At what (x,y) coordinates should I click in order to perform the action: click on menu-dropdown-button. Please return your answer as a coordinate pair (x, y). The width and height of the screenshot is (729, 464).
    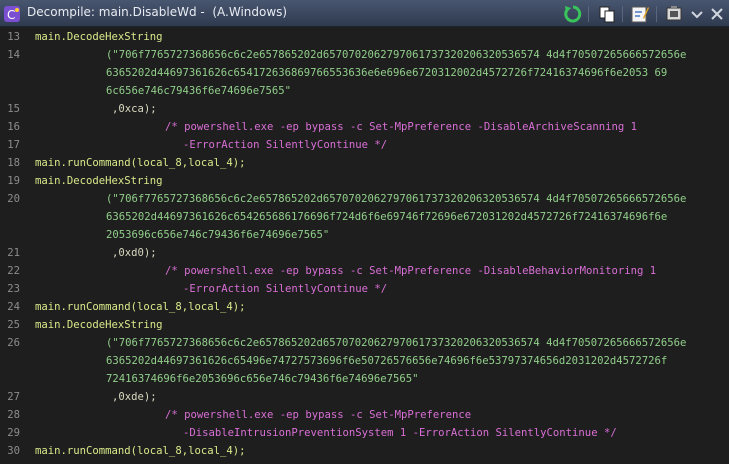
    Looking at the image, I should click on (697, 14).